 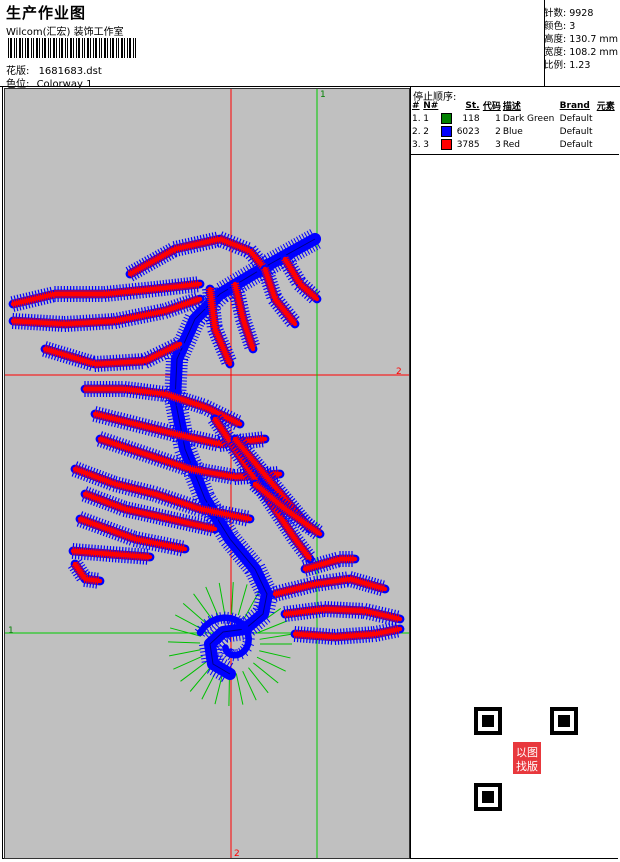 What do you see at coordinates (527, 752) in the screenshot?
I see `stamp-text: 以图` at bounding box center [527, 752].